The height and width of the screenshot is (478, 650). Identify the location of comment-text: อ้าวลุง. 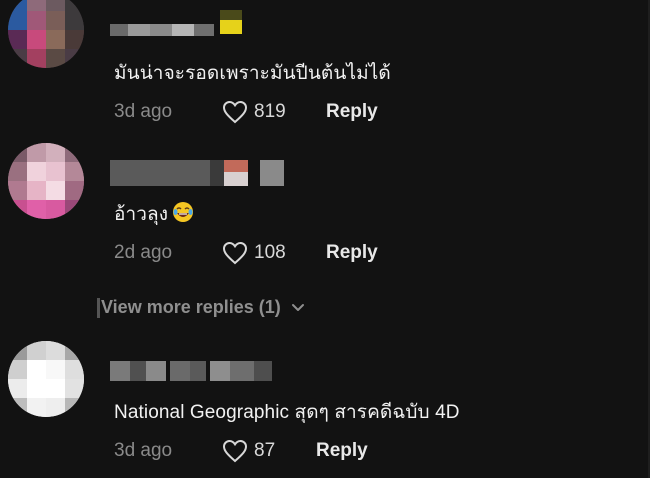
(154, 214).